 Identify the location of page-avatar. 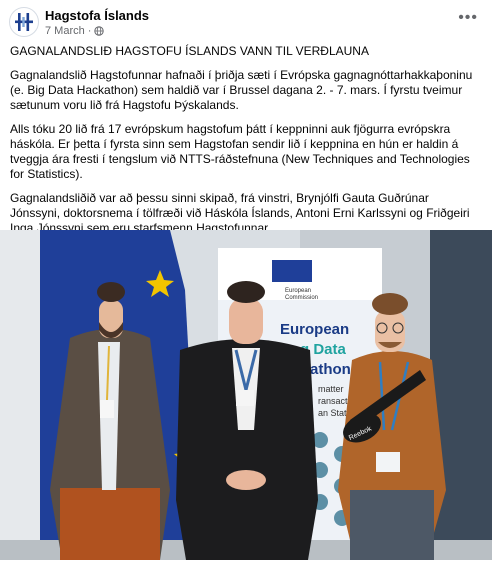
(24, 22).